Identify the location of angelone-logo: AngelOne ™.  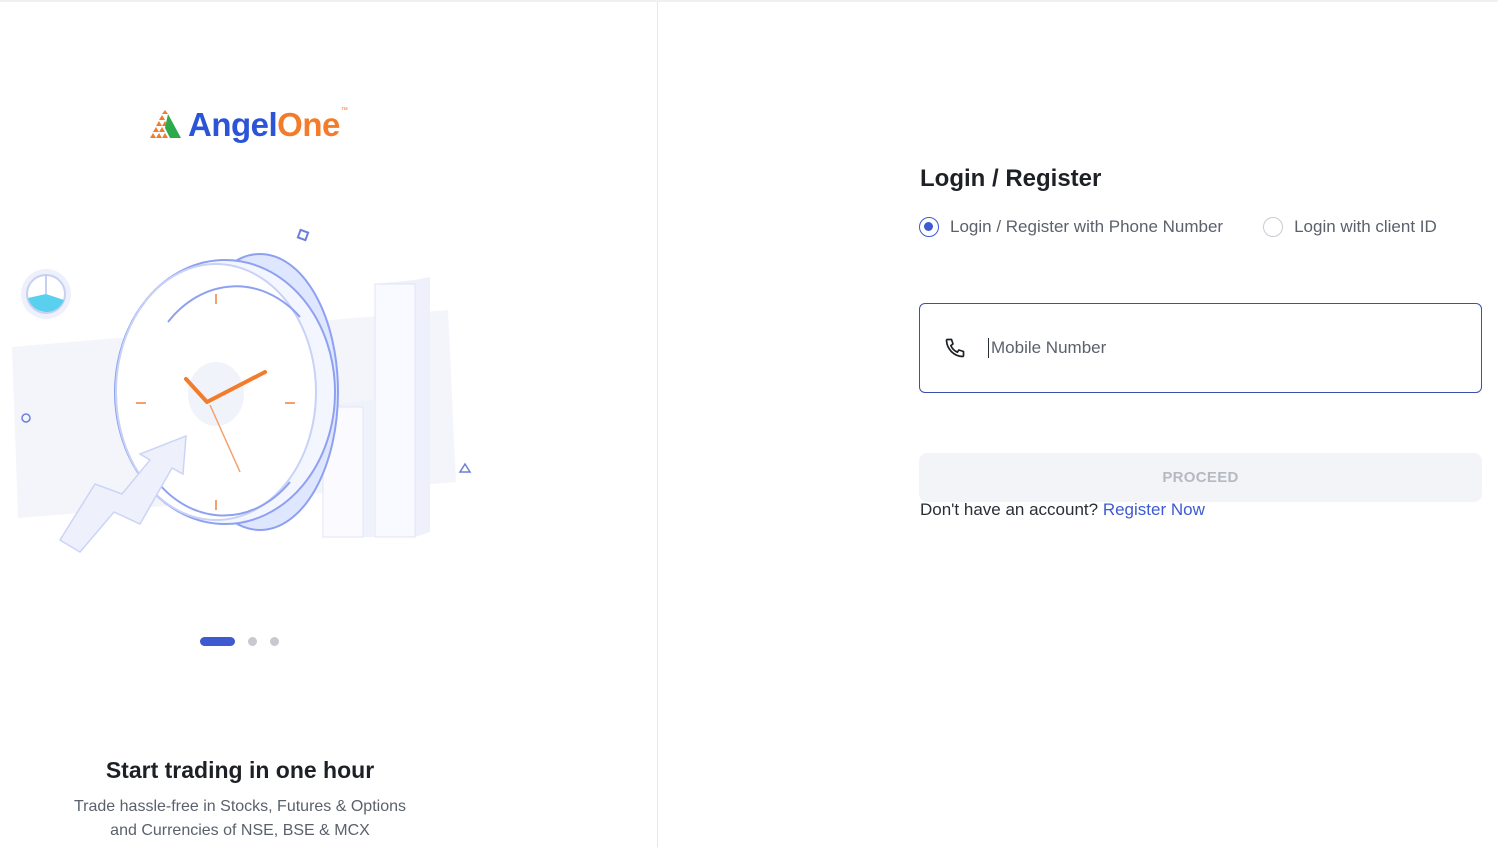
(248, 124).